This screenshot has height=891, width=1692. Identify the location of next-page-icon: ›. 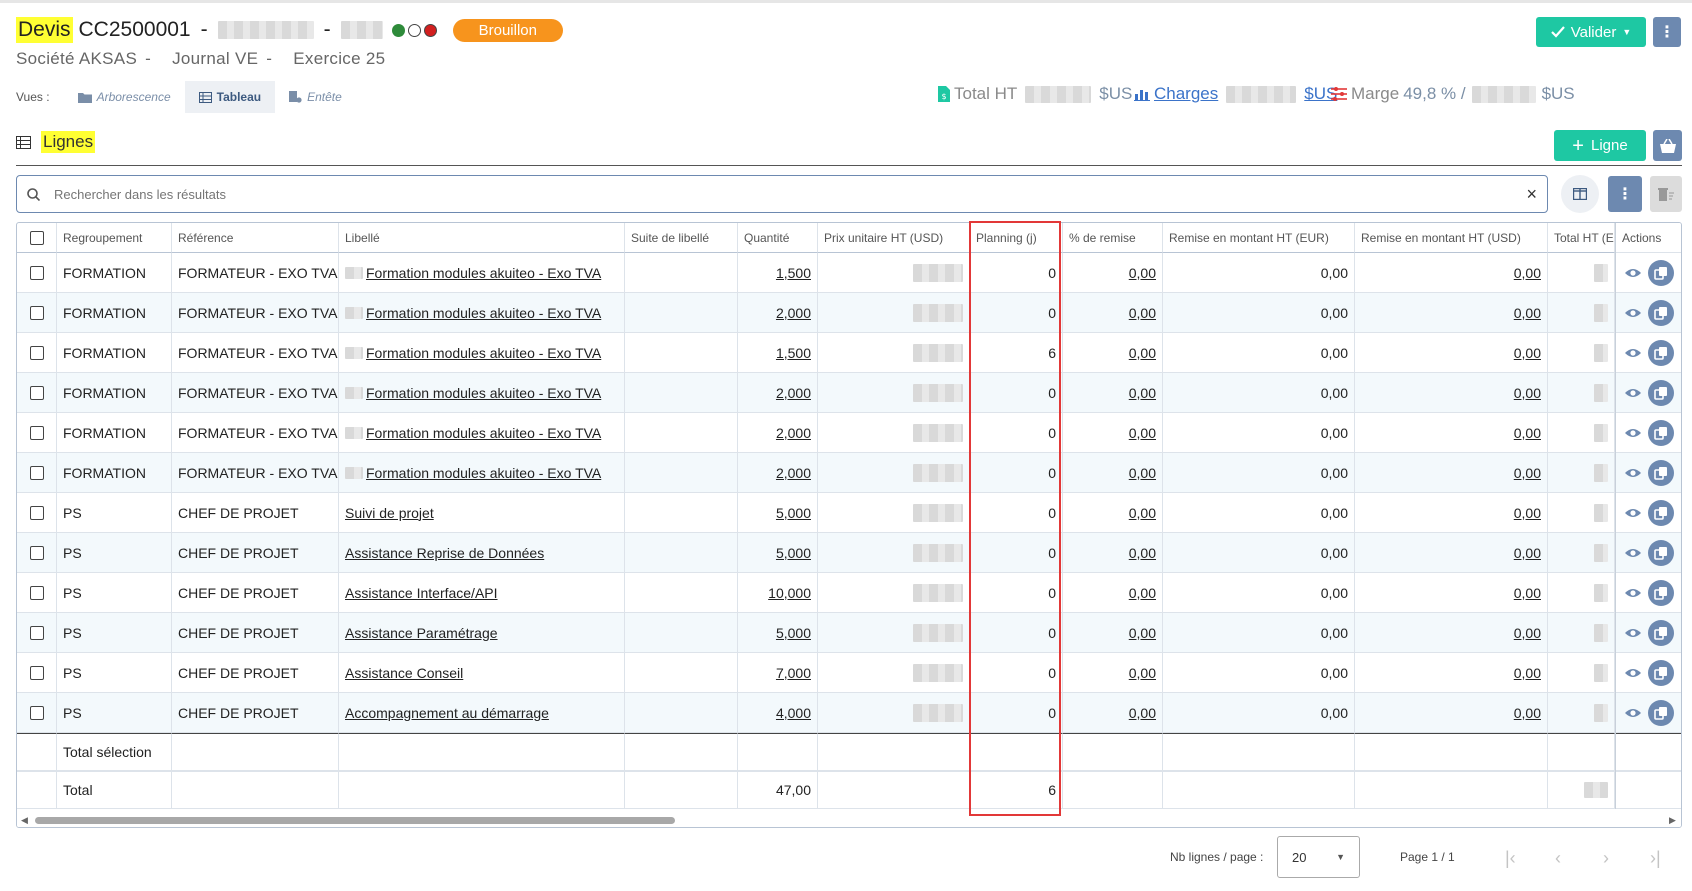
(1606, 858).